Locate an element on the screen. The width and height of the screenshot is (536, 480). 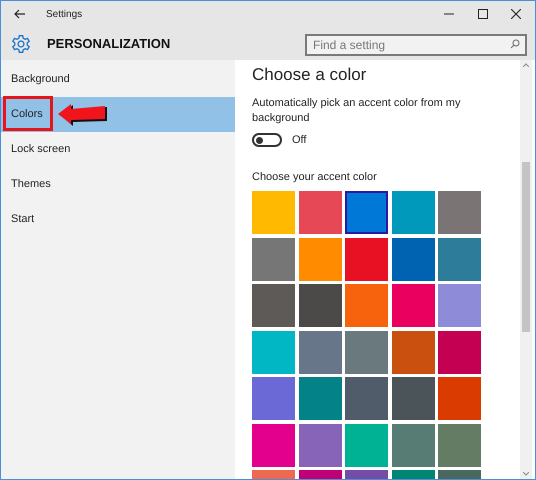
scroll-down-icon is located at coordinates (526, 474).